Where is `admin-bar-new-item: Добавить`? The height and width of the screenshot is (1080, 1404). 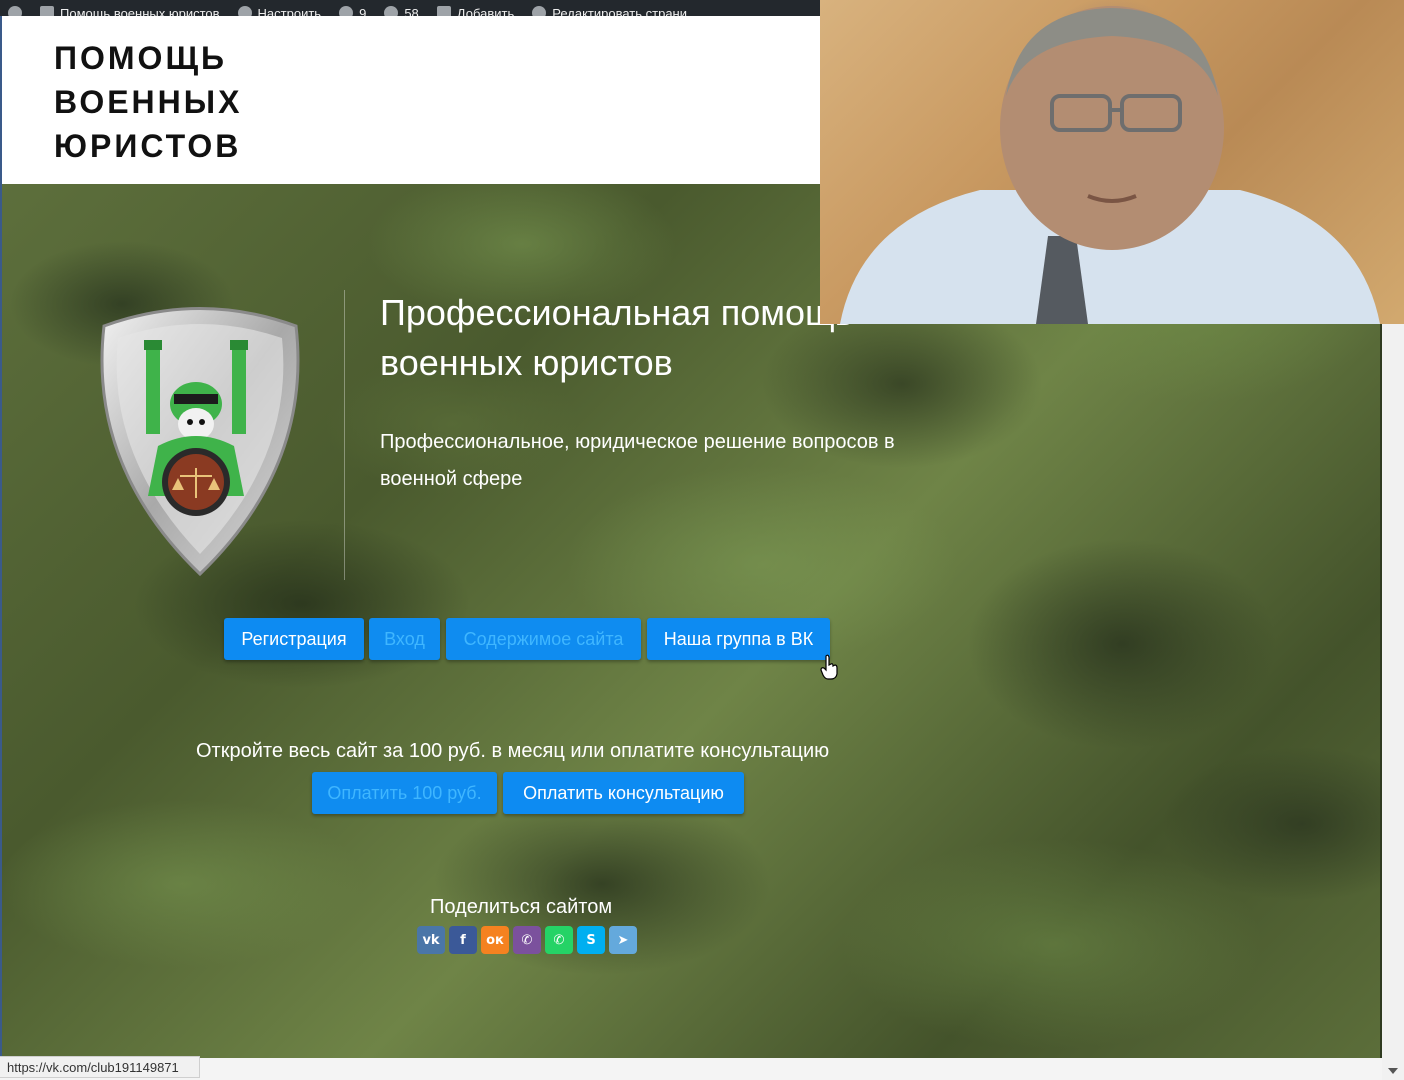 admin-bar-new-item: Добавить is located at coordinates (475, 11).